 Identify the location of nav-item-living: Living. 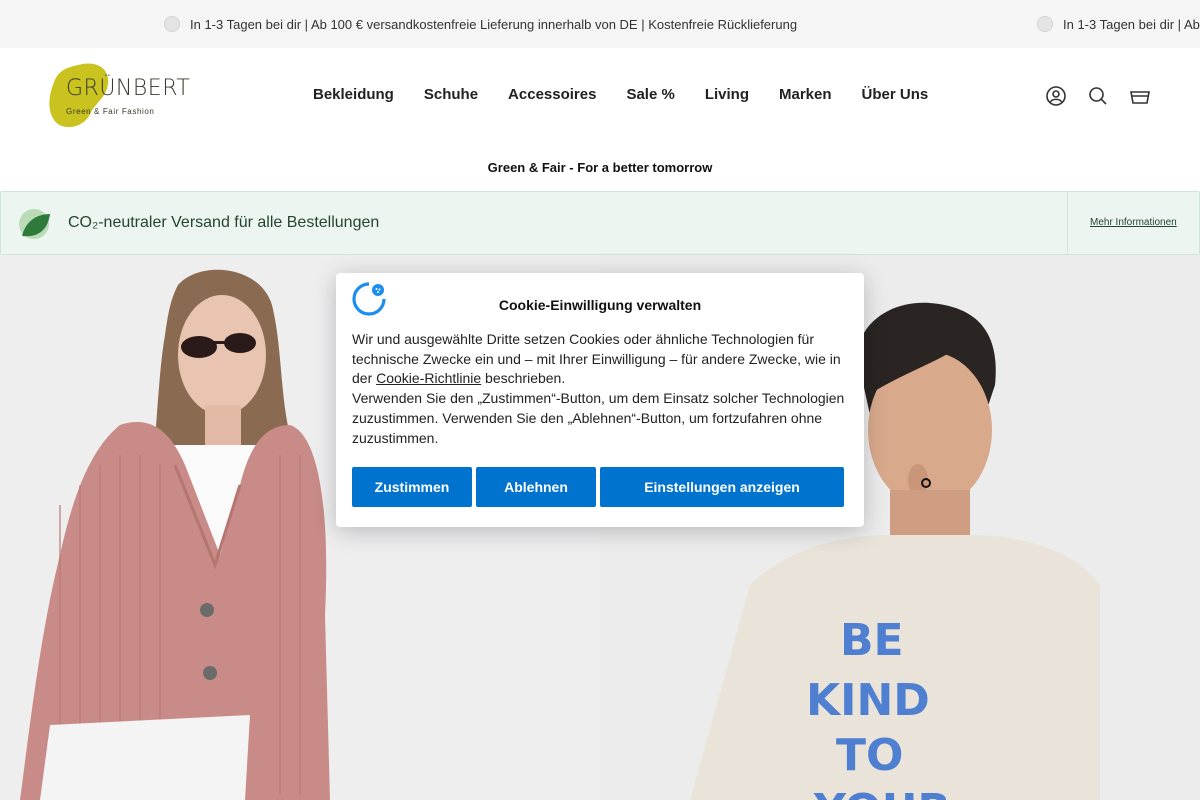
(727, 94).